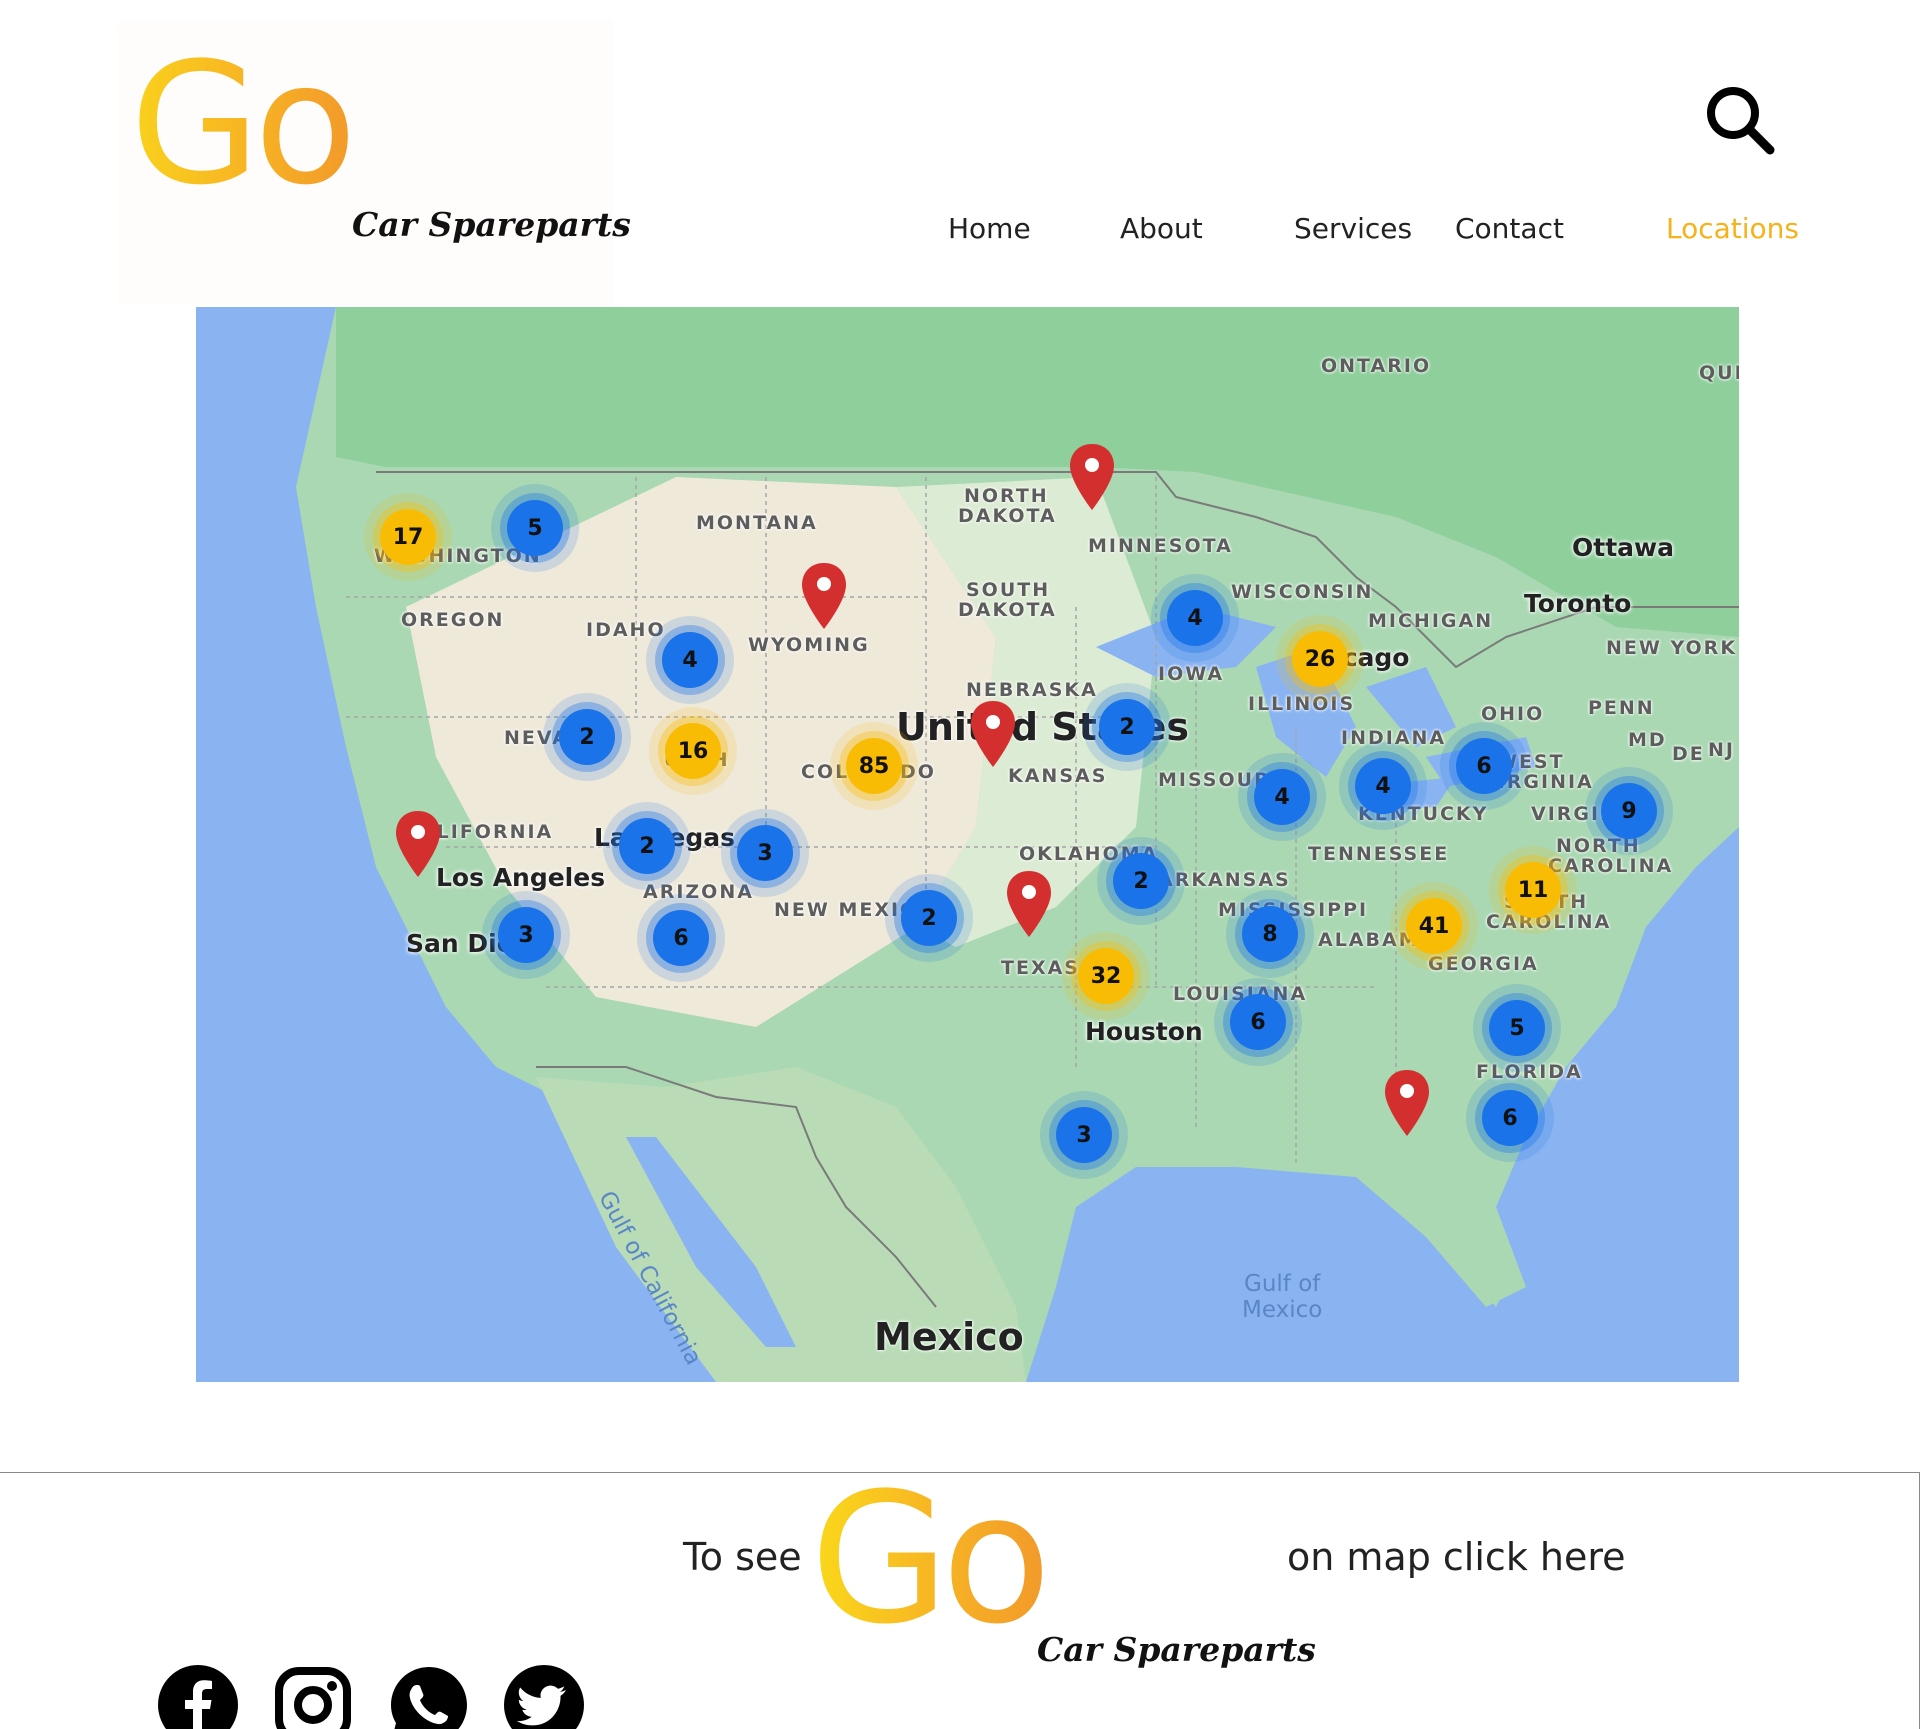 The height and width of the screenshot is (1729, 1920). Describe the element at coordinates (931, 1560) in the screenshot. I see `footer-logo: Go` at that location.